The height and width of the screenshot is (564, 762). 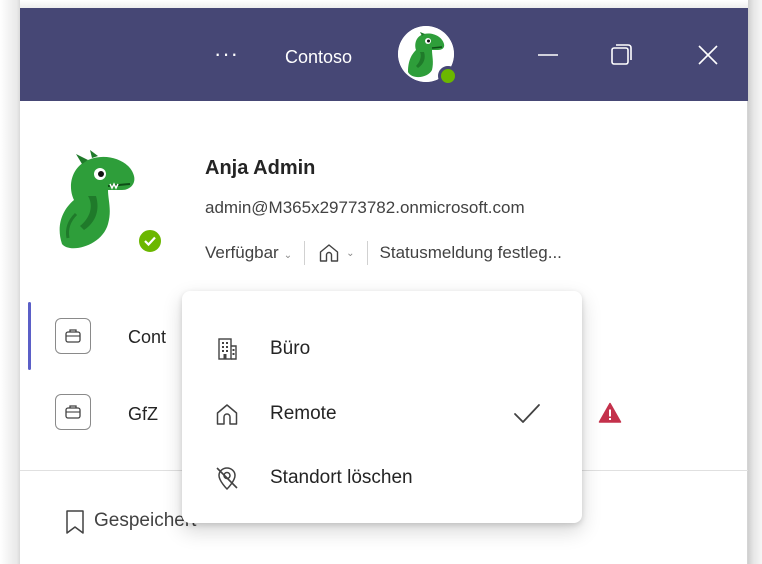 What do you see at coordinates (290, 348) in the screenshot?
I see `menu-item-label: Büro` at bounding box center [290, 348].